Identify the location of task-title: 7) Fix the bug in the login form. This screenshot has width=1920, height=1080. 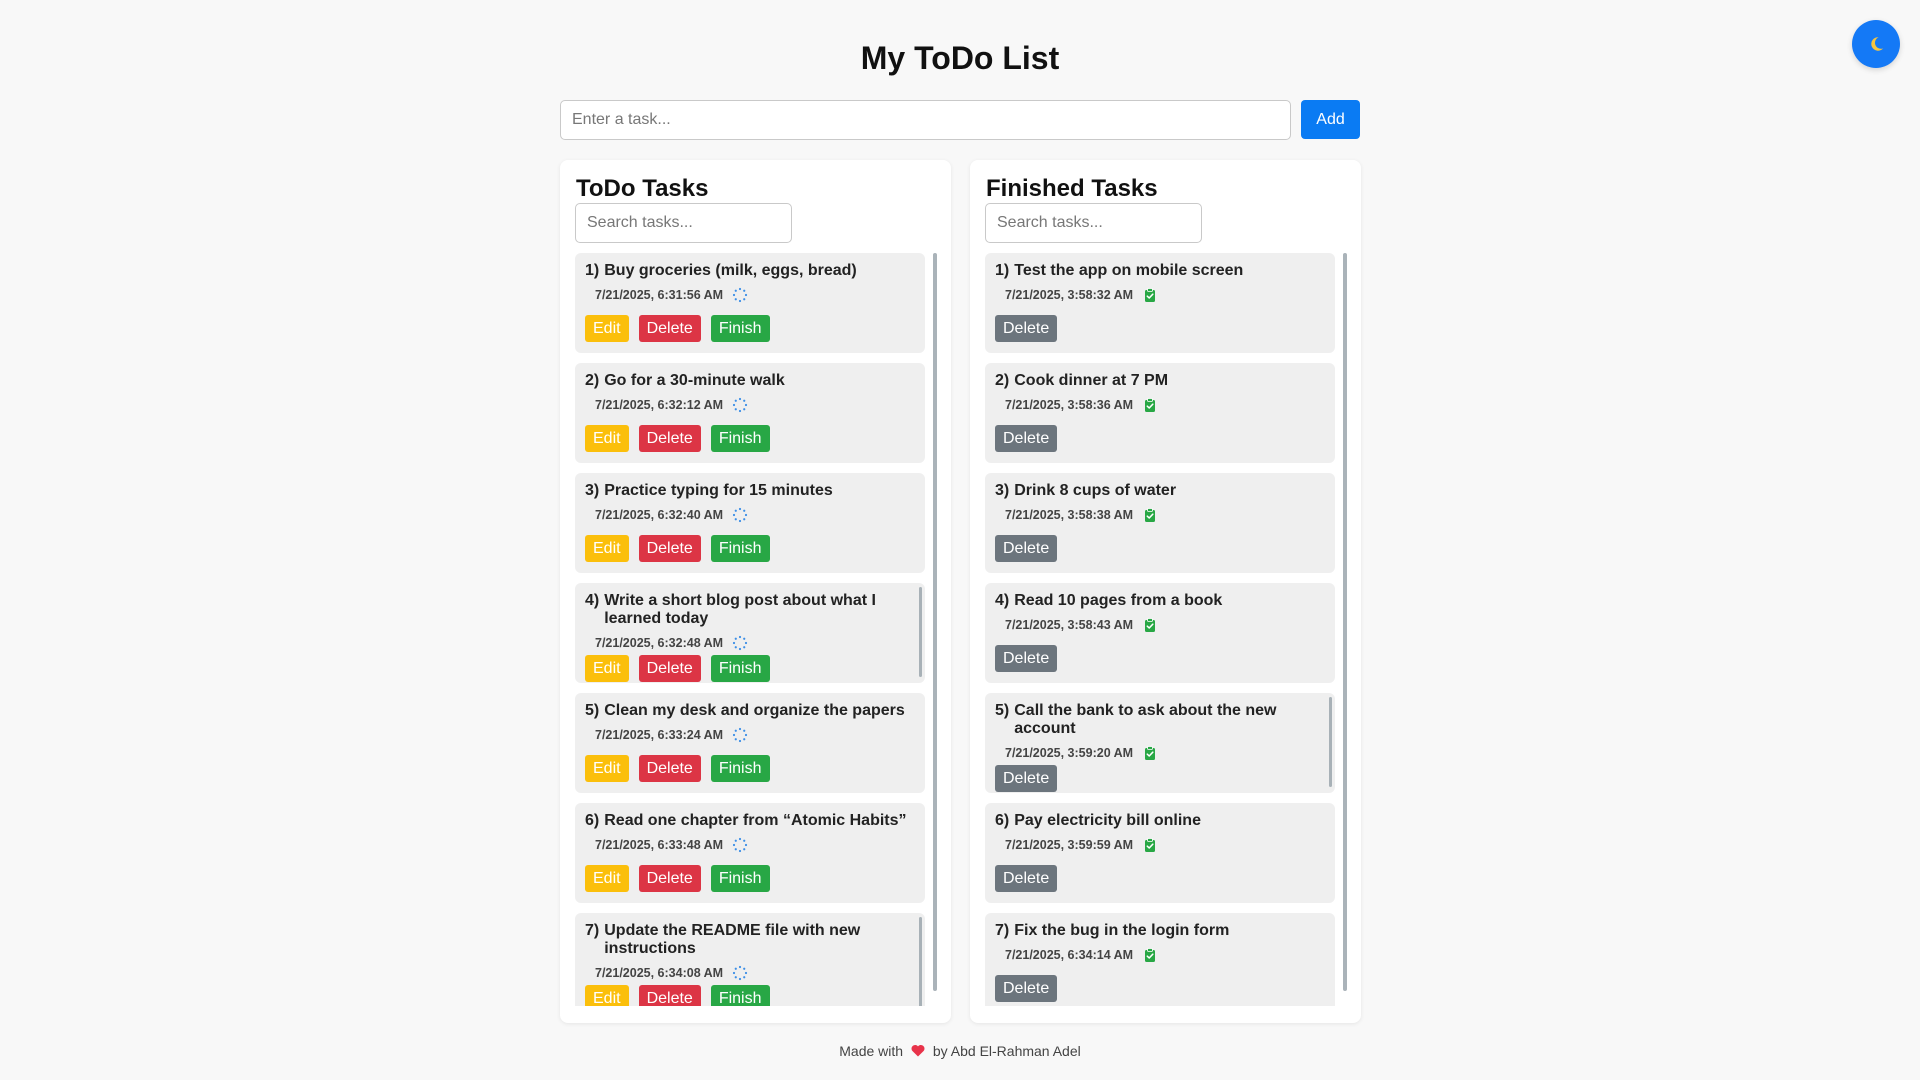
(1160, 931).